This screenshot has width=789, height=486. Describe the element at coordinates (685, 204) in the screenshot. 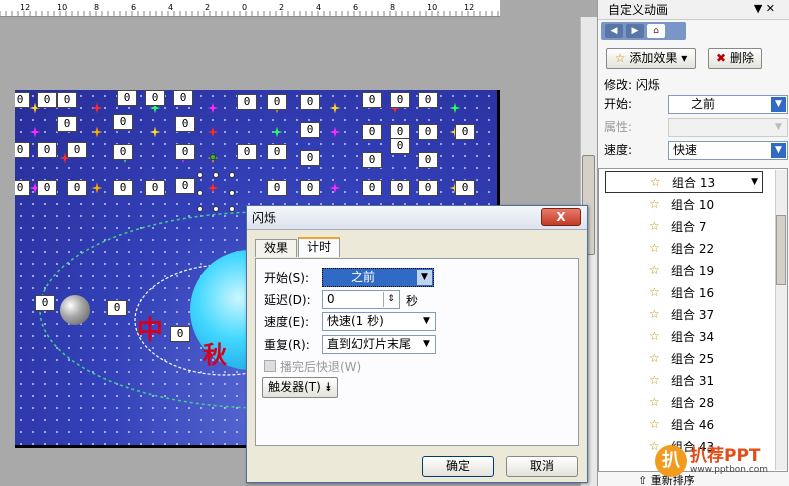

I see `animation-list-item: ☆ 组合 10` at that location.